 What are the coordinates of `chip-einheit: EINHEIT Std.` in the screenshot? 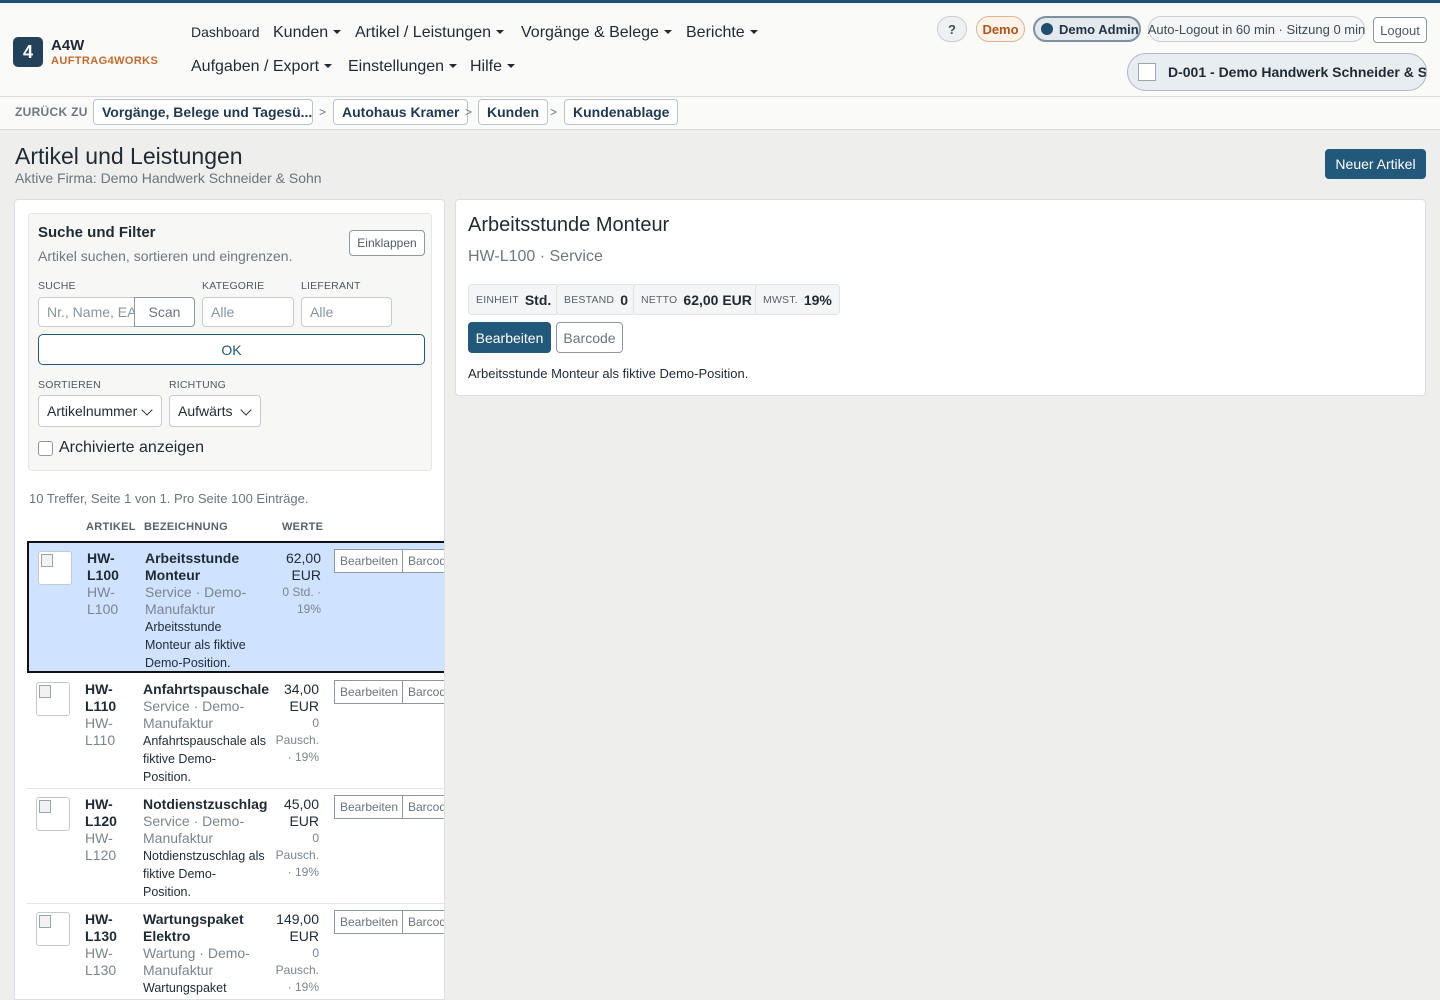 It's located at (514, 299).